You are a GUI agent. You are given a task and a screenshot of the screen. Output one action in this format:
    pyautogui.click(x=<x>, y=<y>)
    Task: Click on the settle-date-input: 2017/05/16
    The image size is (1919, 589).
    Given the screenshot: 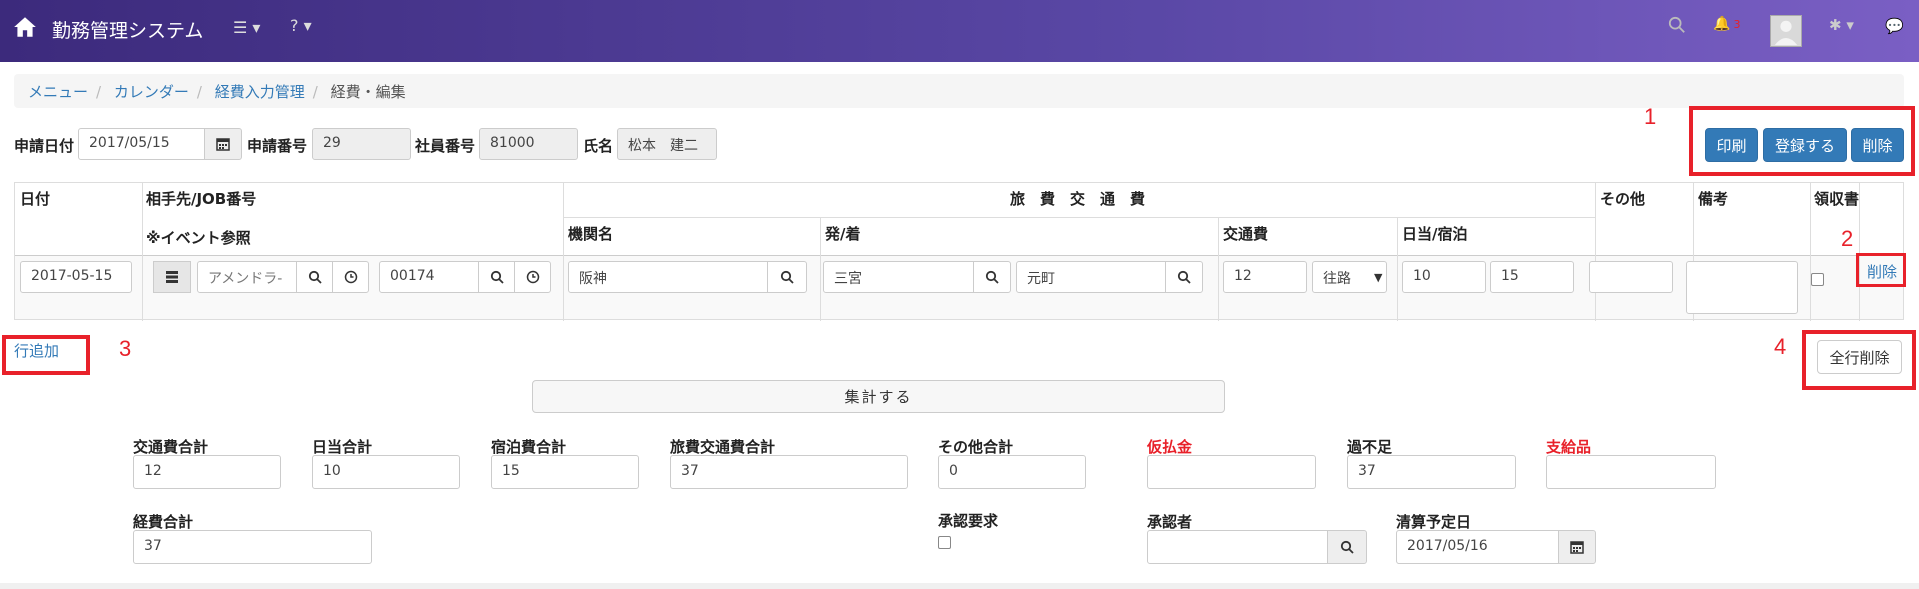 What is the action you would take?
    pyautogui.click(x=1477, y=547)
    